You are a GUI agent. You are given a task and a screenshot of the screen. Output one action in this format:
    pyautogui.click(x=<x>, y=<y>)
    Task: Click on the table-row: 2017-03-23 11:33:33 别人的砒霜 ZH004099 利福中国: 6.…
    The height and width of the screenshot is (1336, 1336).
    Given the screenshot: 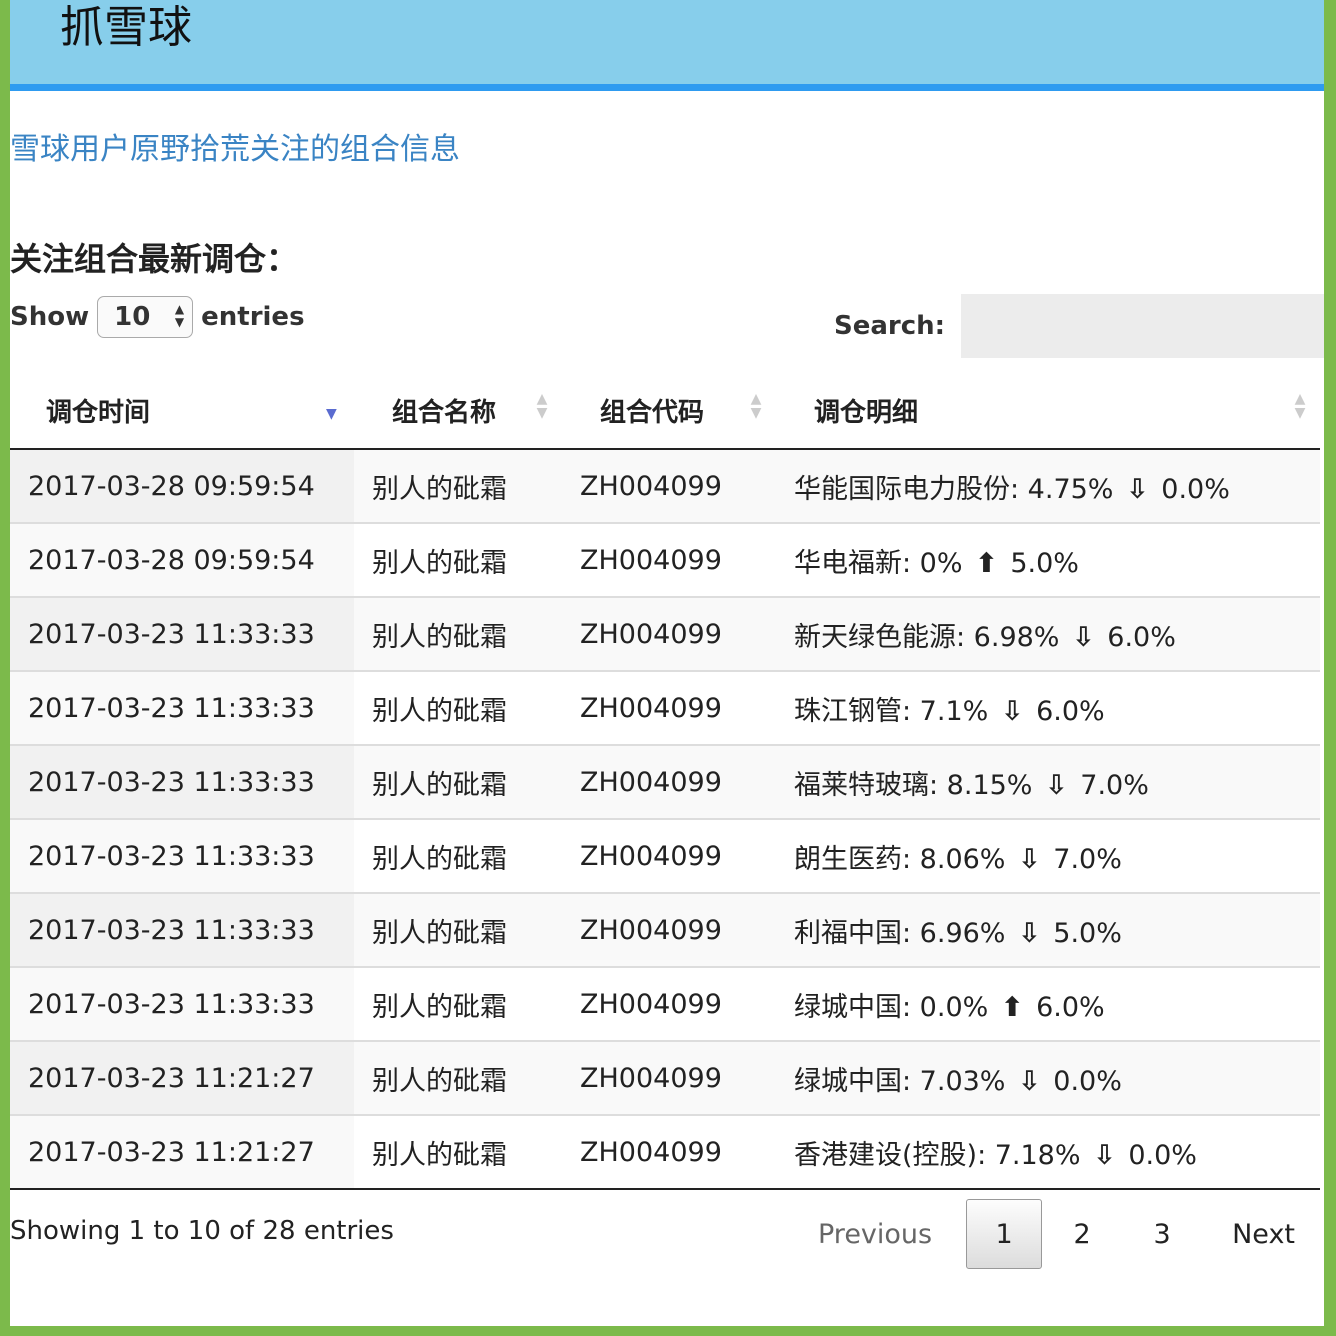 What is the action you would take?
    pyautogui.click(x=665, y=929)
    